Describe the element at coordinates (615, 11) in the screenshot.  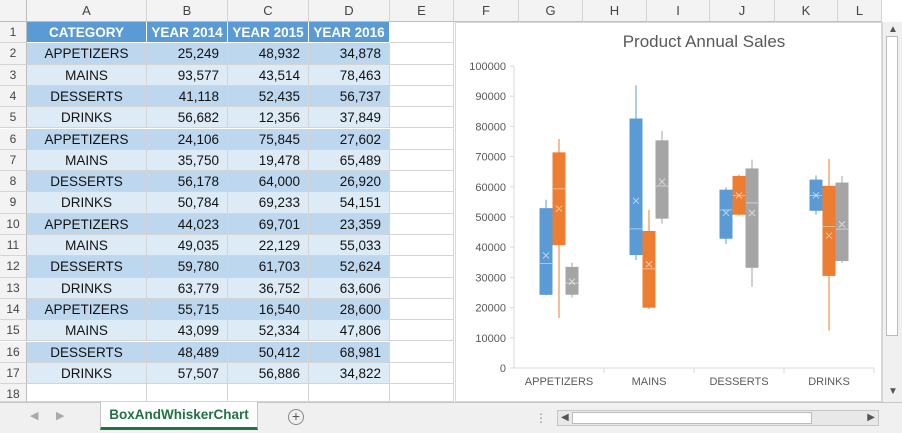
I see `column-header-h: H` at that location.